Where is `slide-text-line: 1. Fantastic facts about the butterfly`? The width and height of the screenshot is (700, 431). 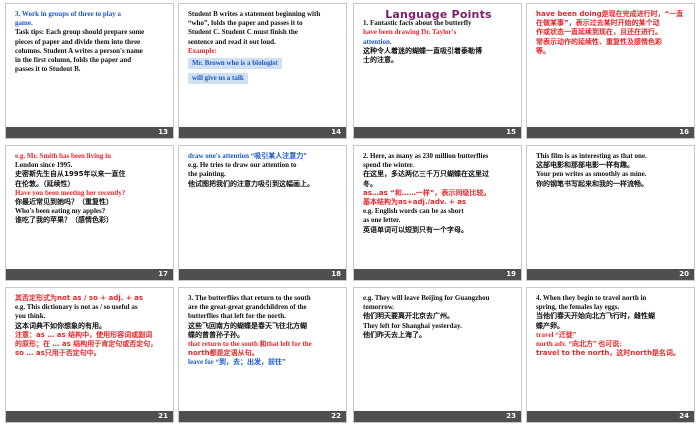
slide-text-line: 1. Fantastic facts about the butterfly is located at coordinates (417, 23).